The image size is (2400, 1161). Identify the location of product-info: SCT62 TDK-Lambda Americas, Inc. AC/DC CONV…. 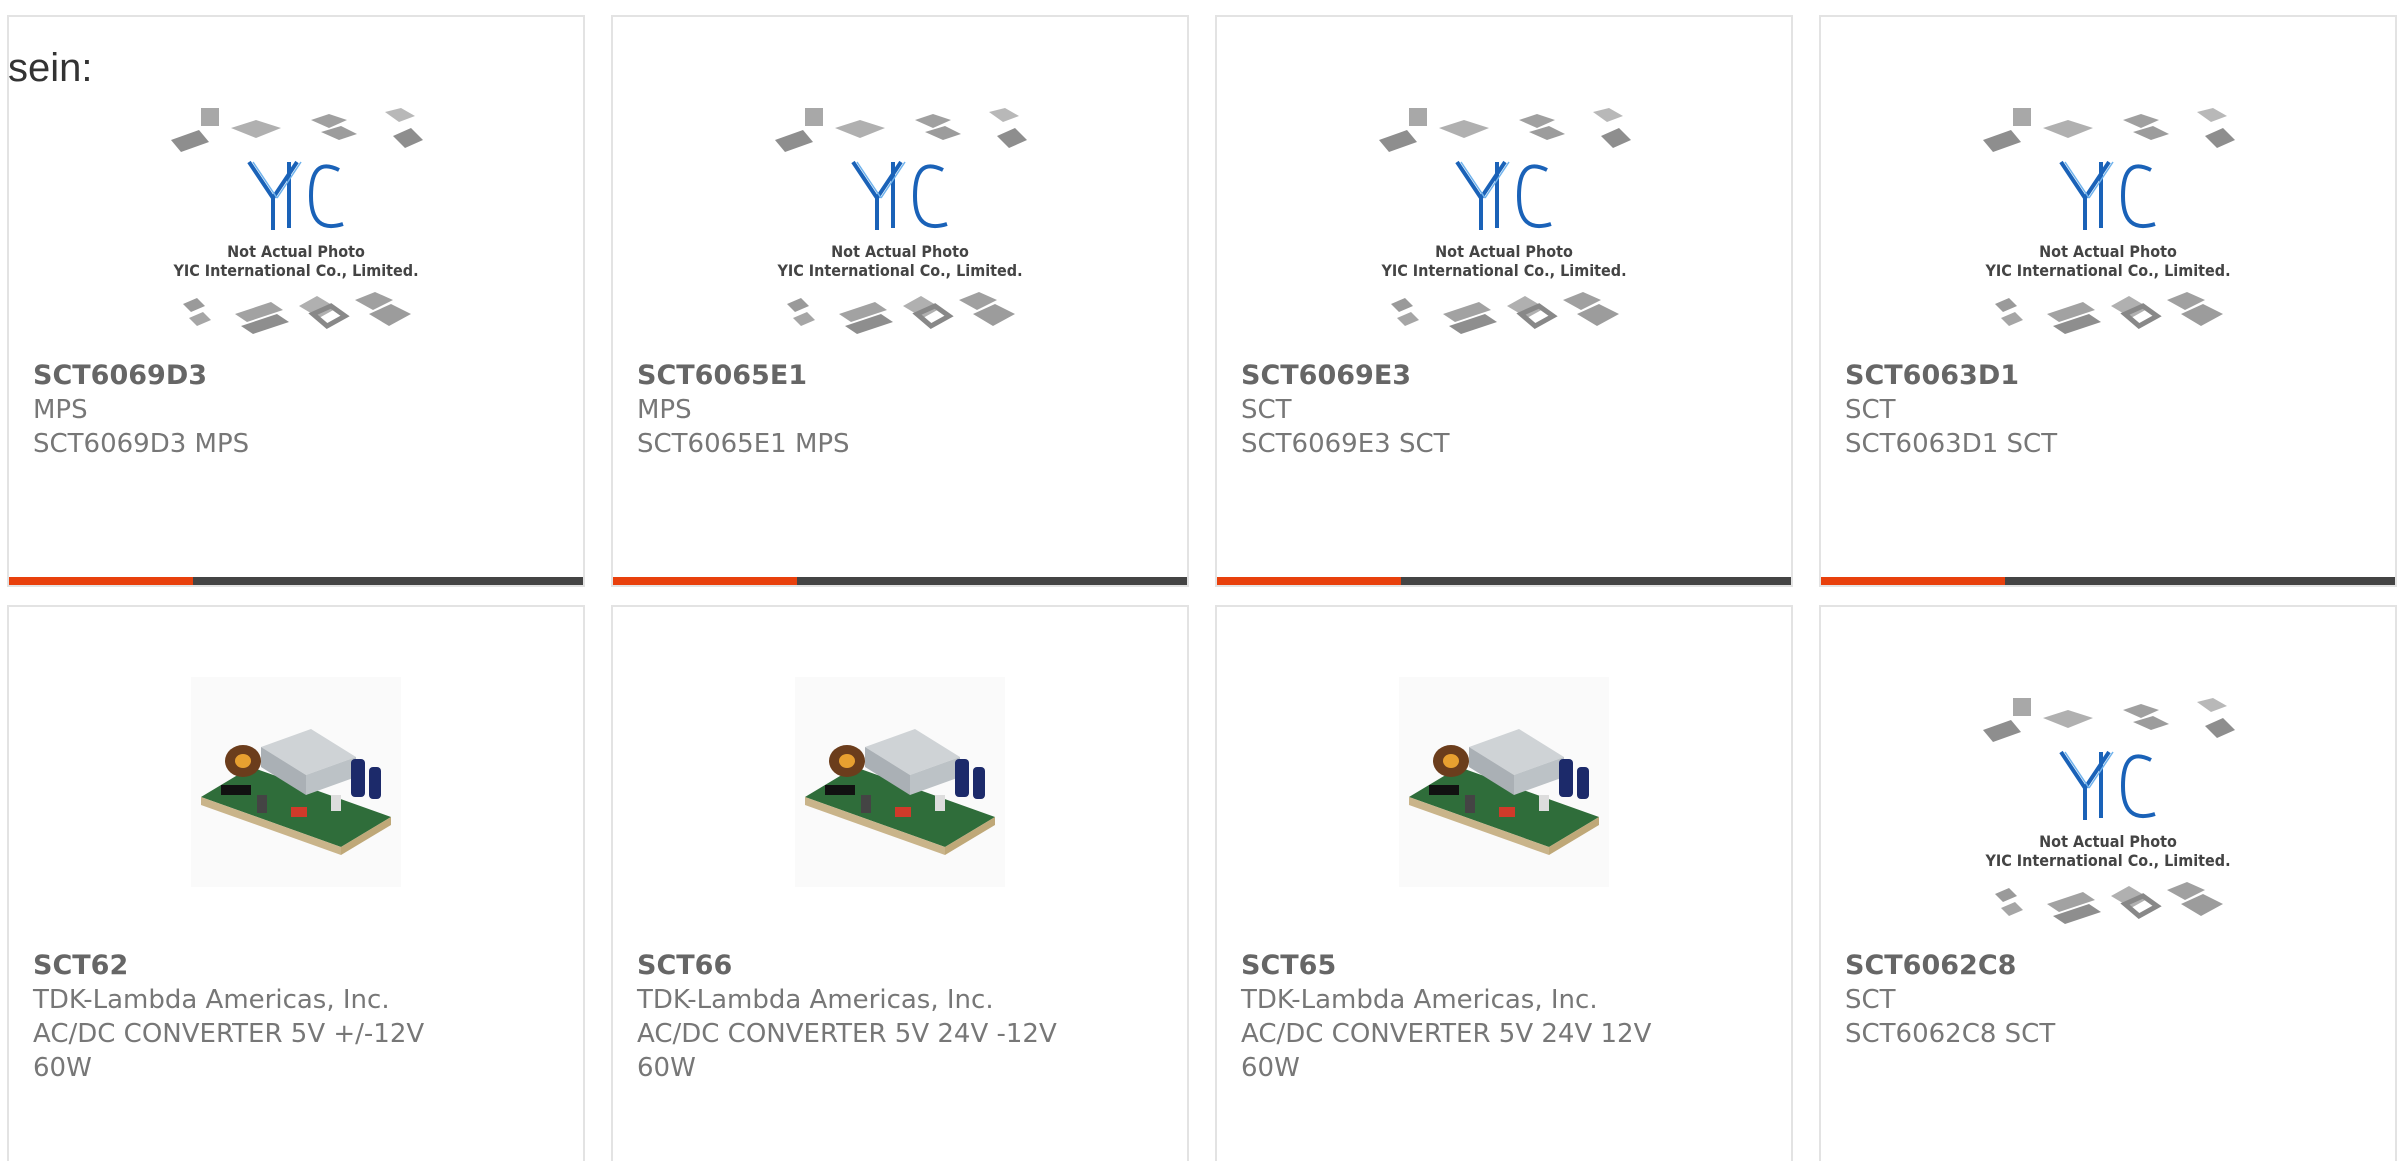
(298, 1017).